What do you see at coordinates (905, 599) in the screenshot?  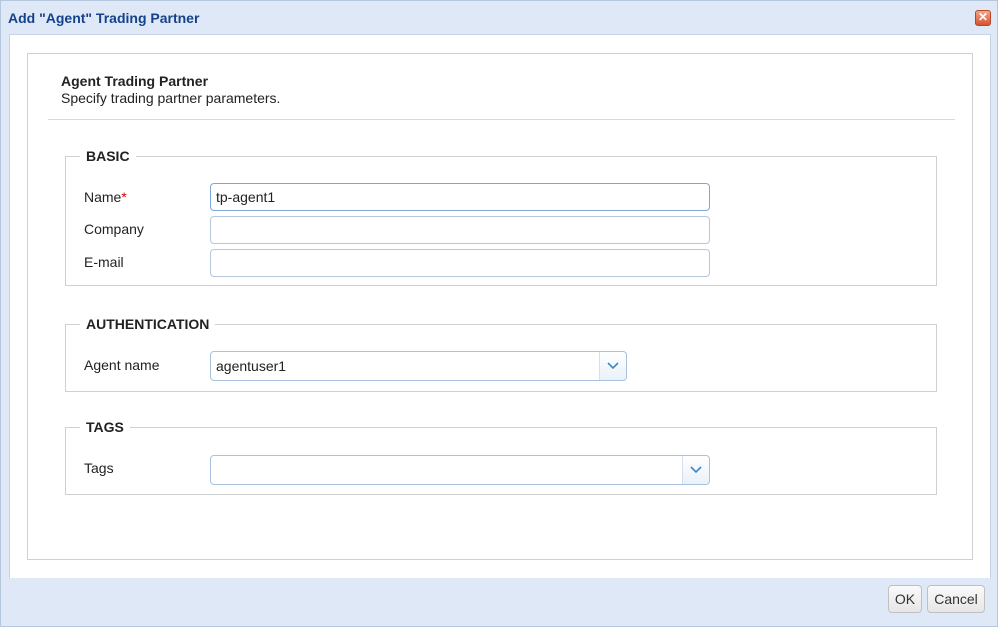 I see `ok-button: OK` at bounding box center [905, 599].